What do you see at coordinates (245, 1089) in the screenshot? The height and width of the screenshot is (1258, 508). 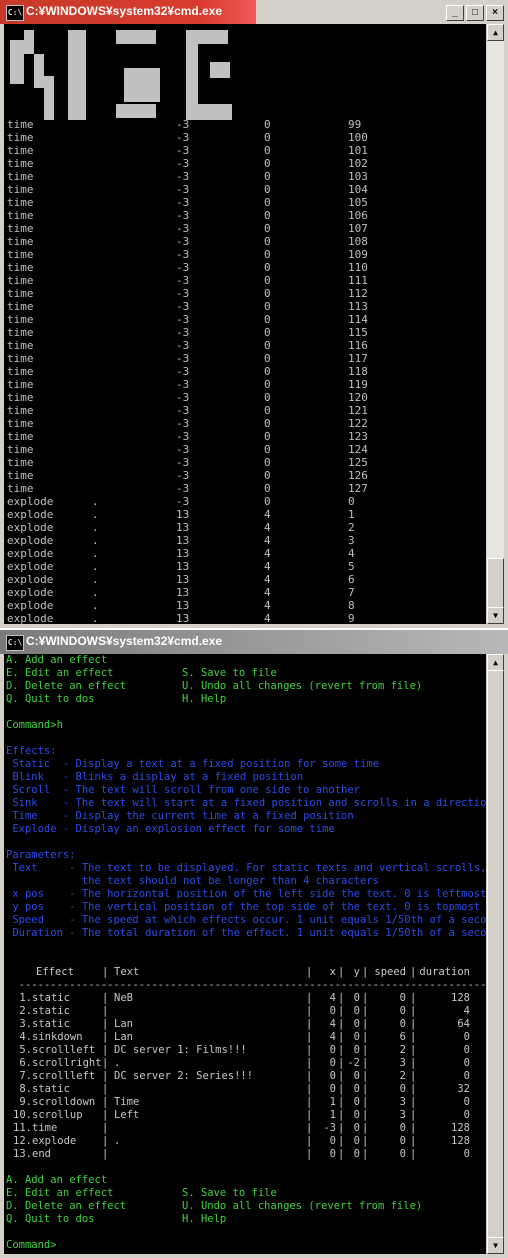 I see `table-row: 8. static | | 0 | 0 | 0 | 32` at bounding box center [245, 1089].